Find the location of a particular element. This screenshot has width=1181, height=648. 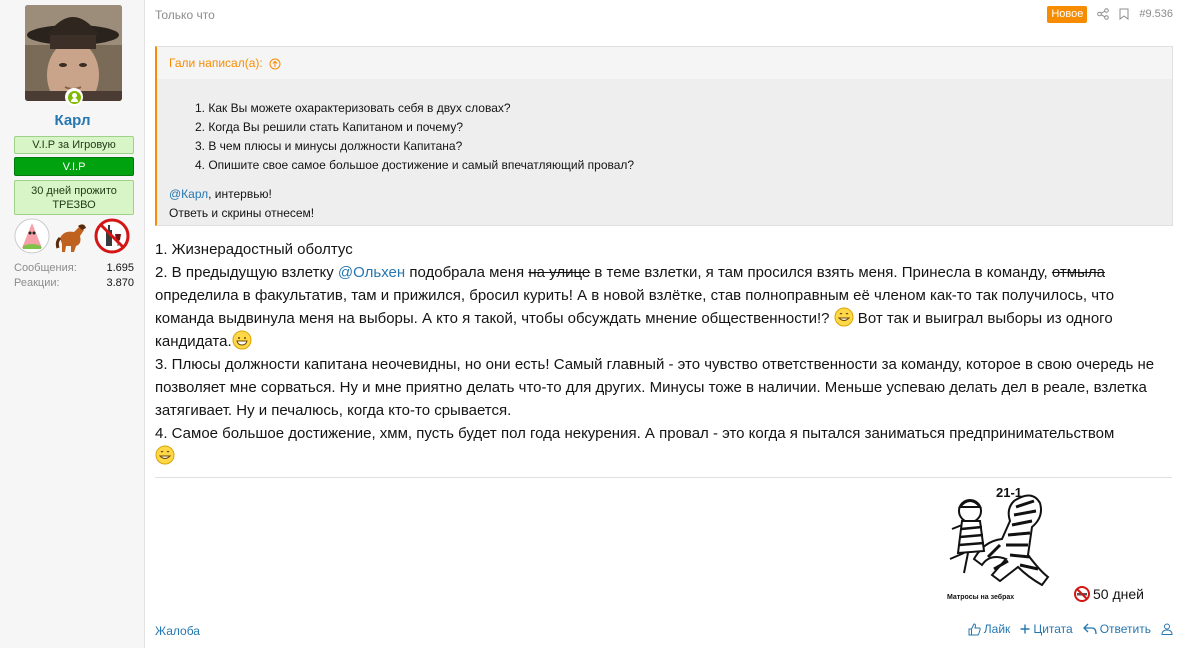

zebra-signature-image: 21-1 Матросы на зебрах is located at coordinates (1005, 542).